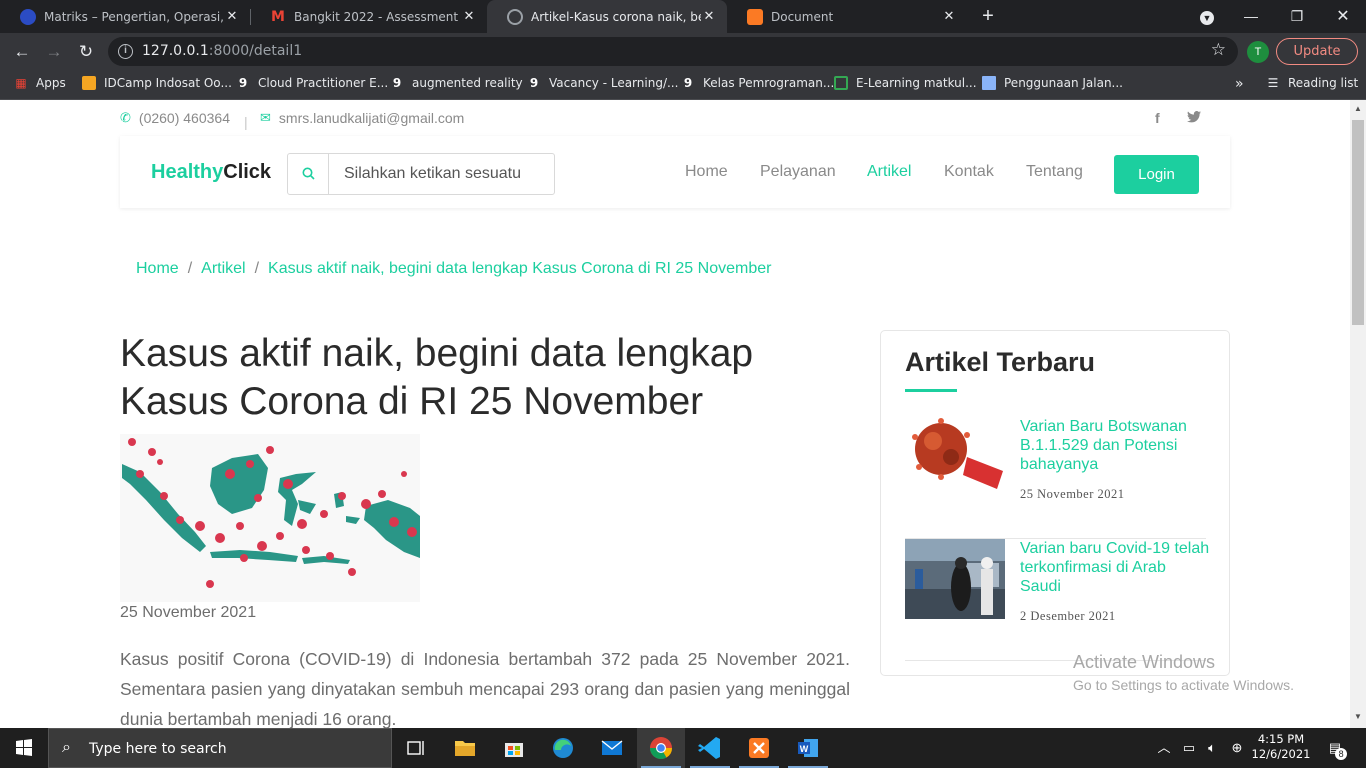  I want to click on restore-button: ❐, so click(1297, 16).